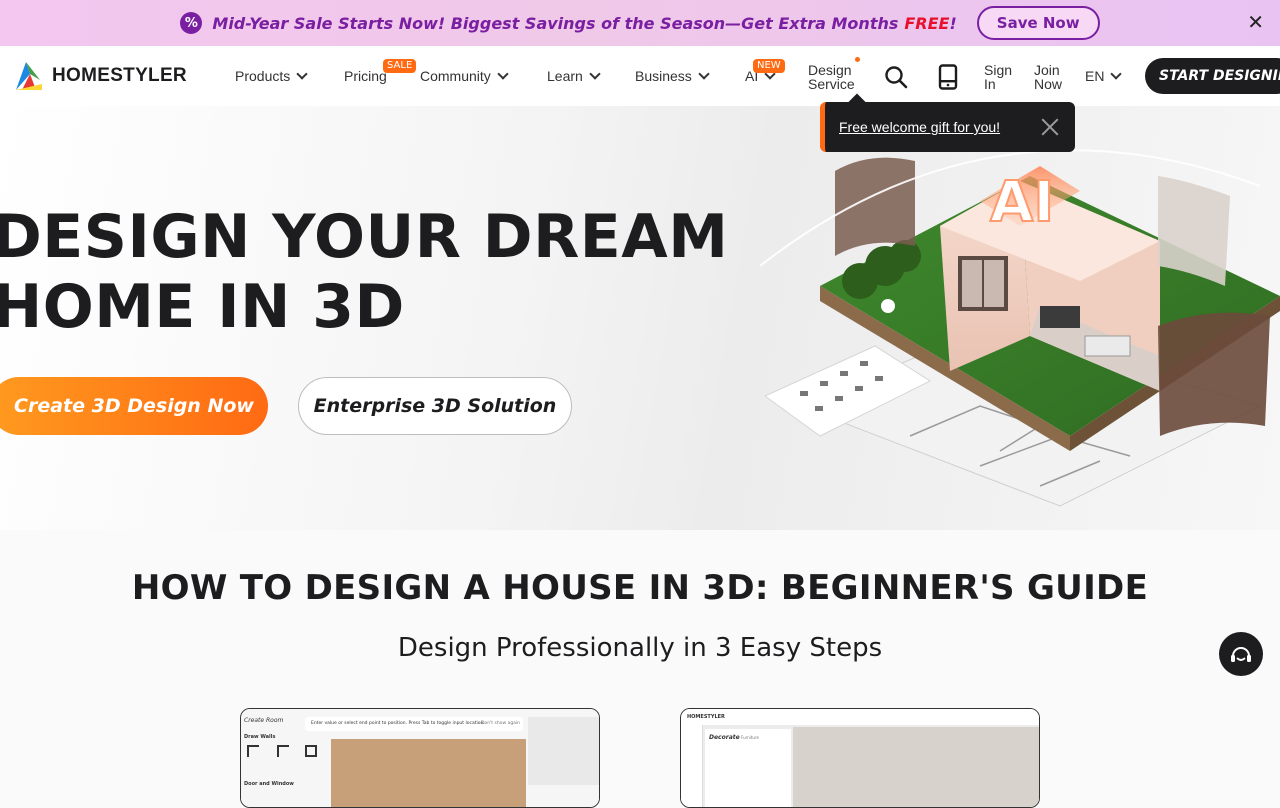 Image resolution: width=1280 pixels, height=808 pixels. What do you see at coordinates (1038, 23) in the screenshot?
I see `save-now-button: Save Now` at bounding box center [1038, 23].